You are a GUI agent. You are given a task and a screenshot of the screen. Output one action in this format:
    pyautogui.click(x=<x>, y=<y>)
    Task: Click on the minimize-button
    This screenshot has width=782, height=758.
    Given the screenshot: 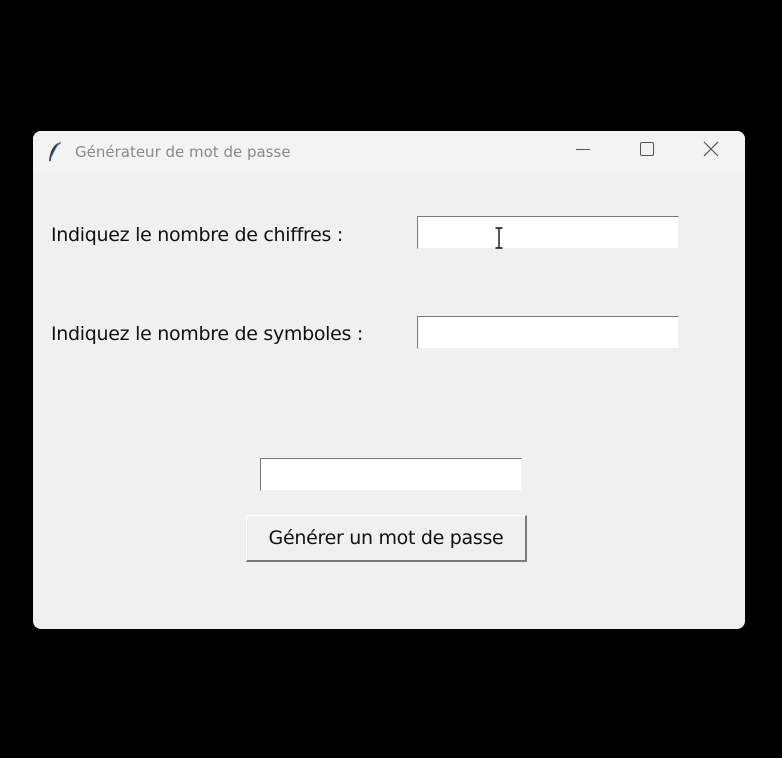 What is the action you would take?
    pyautogui.click(x=583, y=151)
    